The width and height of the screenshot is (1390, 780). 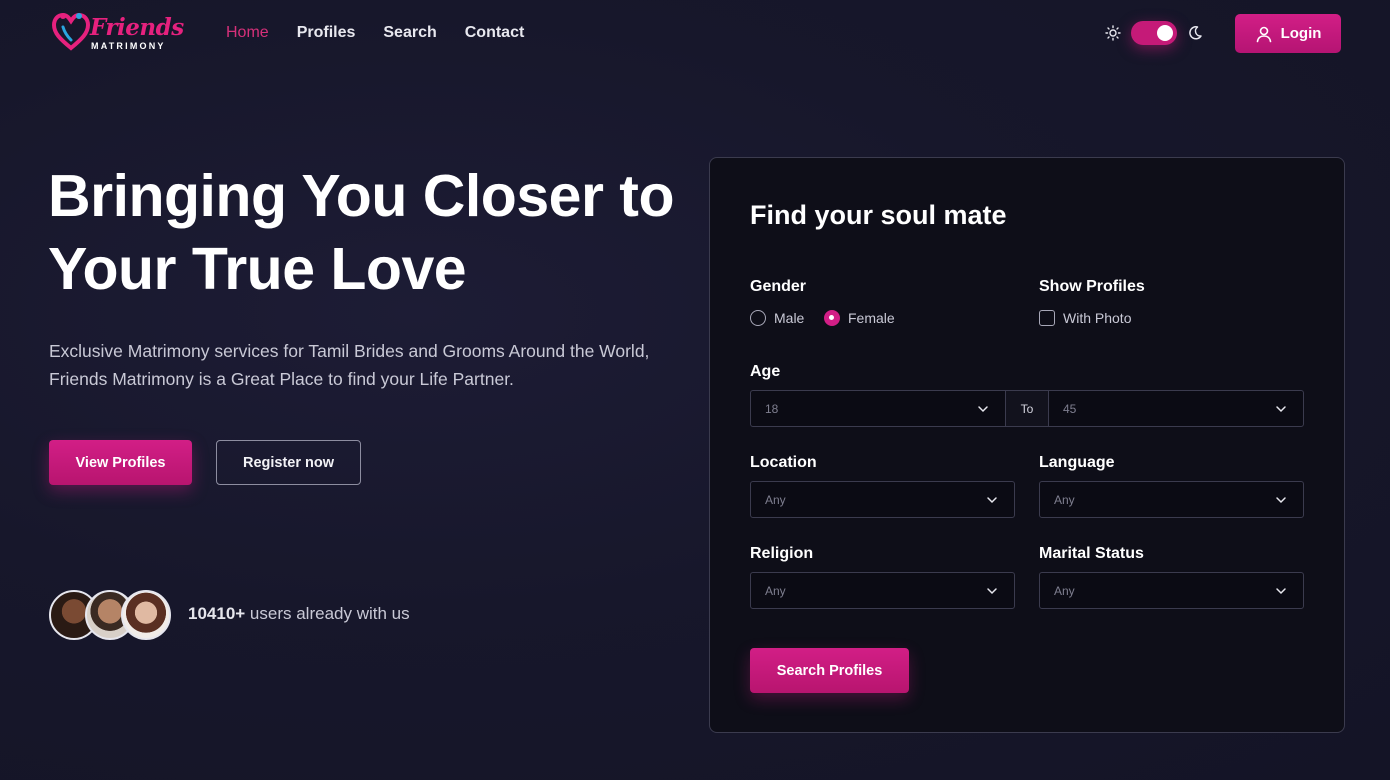 I want to click on users-count-text: 10410+ users already with us, so click(x=299, y=614).